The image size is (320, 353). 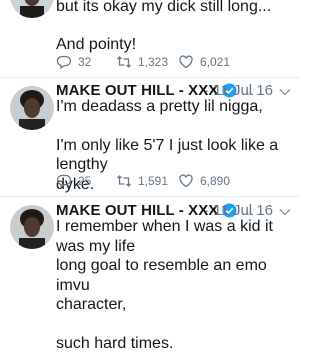 I want to click on reply-button: 25, so click(x=73, y=181).